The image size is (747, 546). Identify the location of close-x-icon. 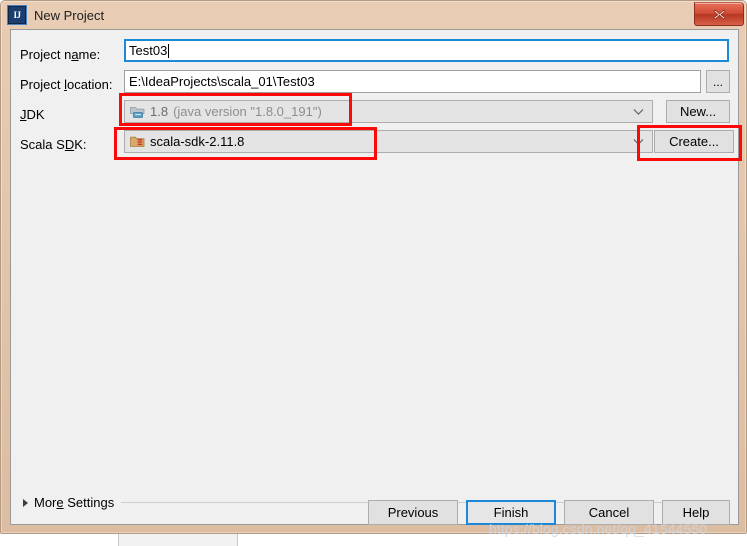
(719, 14).